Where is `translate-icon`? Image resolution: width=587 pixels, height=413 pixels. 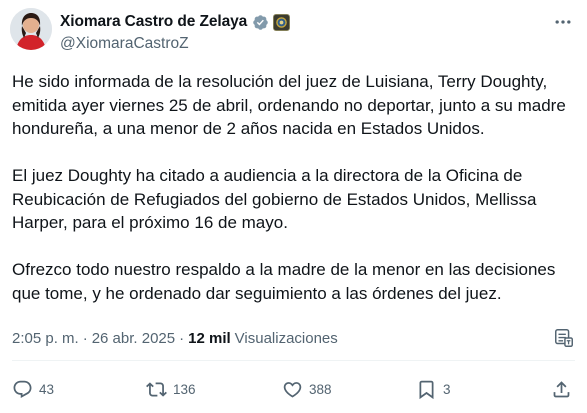
translate-icon is located at coordinates (564, 338).